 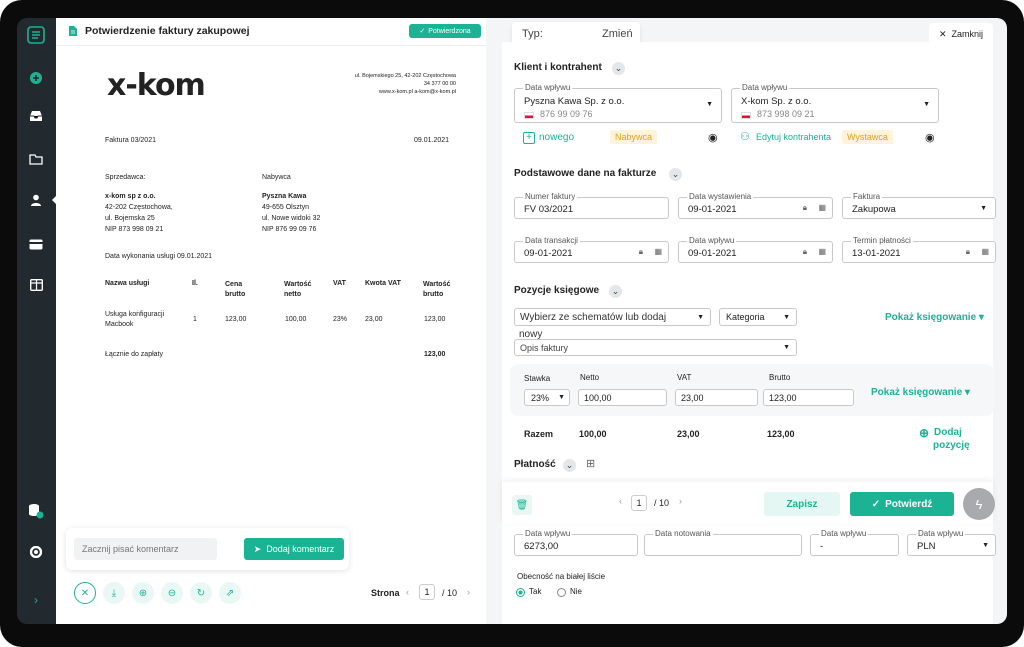 What do you see at coordinates (919, 205) in the screenshot?
I see `invoice-type-select: Faktura Zakupowa ▼` at bounding box center [919, 205].